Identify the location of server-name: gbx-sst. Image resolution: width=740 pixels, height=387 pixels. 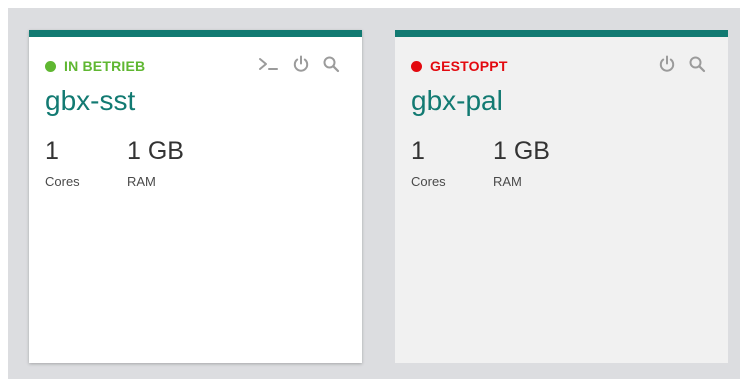
(90, 101).